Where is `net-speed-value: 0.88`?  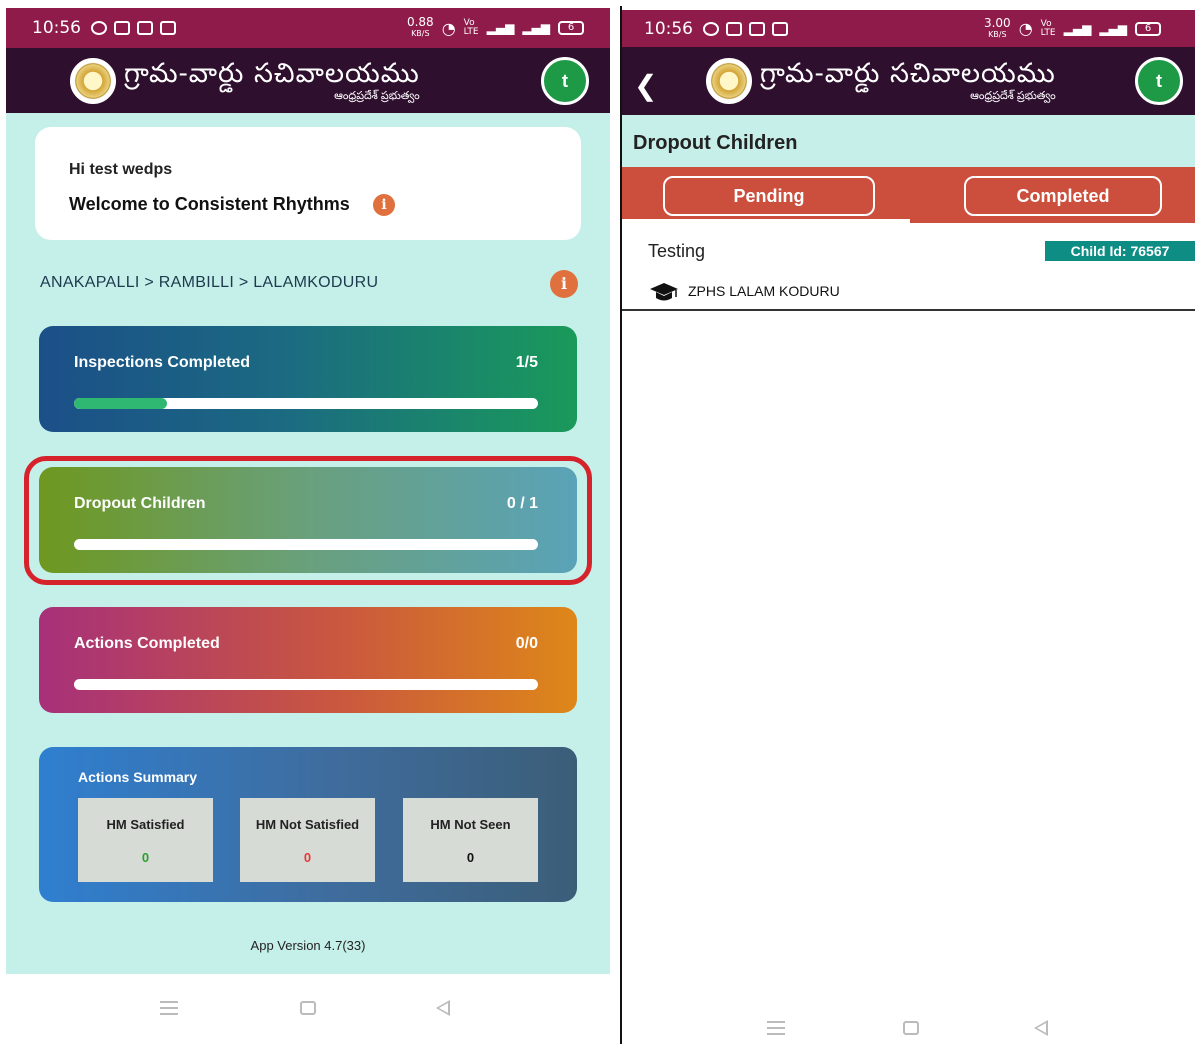
net-speed-value: 0.88 is located at coordinates (420, 22).